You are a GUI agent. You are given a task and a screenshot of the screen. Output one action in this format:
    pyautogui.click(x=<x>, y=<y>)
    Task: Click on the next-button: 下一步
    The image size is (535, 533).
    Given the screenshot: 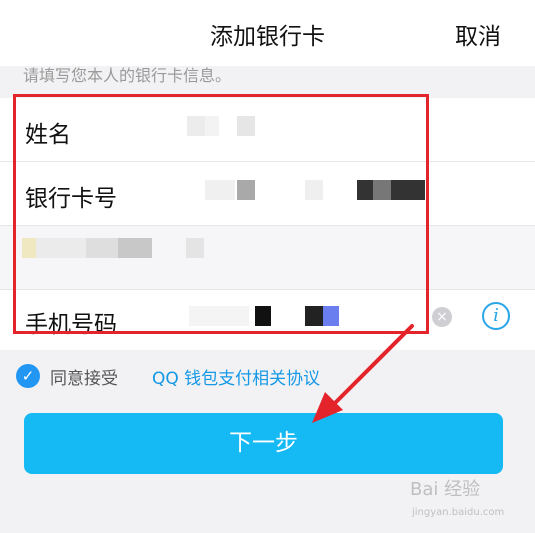 What is the action you would take?
    pyautogui.click(x=263, y=443)
    